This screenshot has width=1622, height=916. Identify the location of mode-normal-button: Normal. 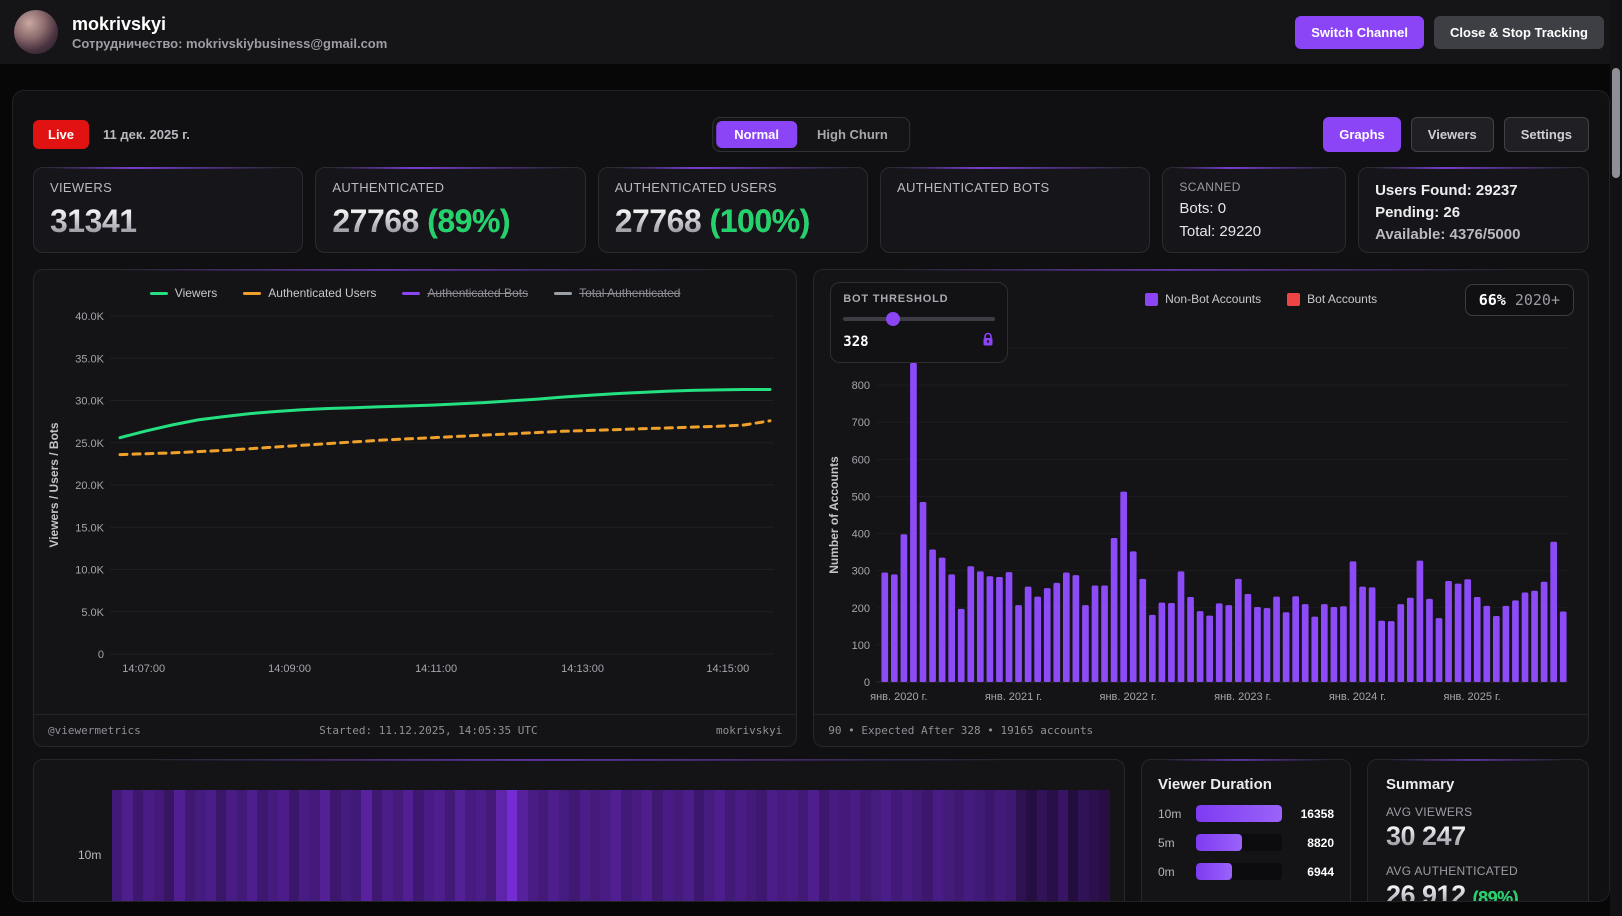
(757, 134).